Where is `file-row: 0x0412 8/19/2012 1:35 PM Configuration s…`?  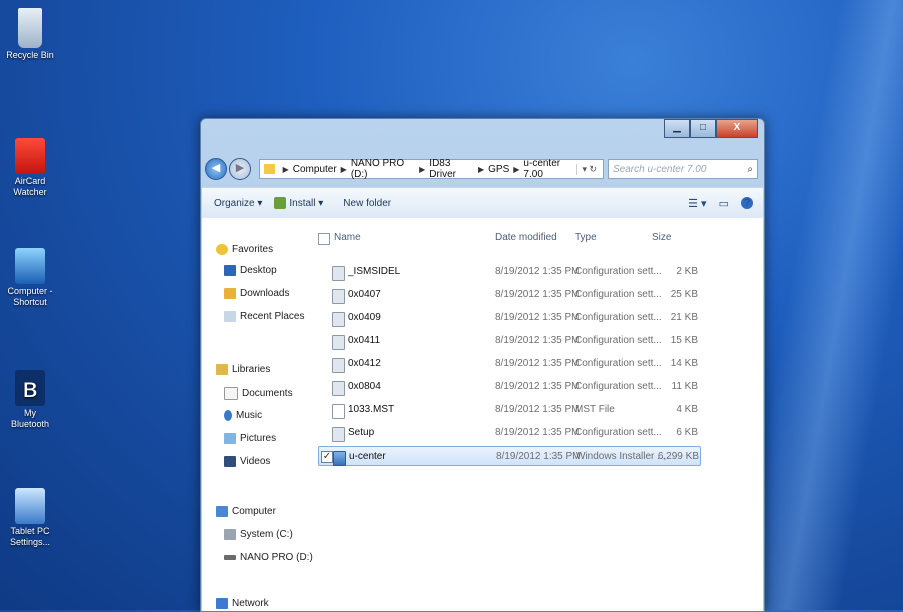 file-row: 0x0412 8/19/2012 1:35 PM Configuration s… is located at coordinates (509, 364).